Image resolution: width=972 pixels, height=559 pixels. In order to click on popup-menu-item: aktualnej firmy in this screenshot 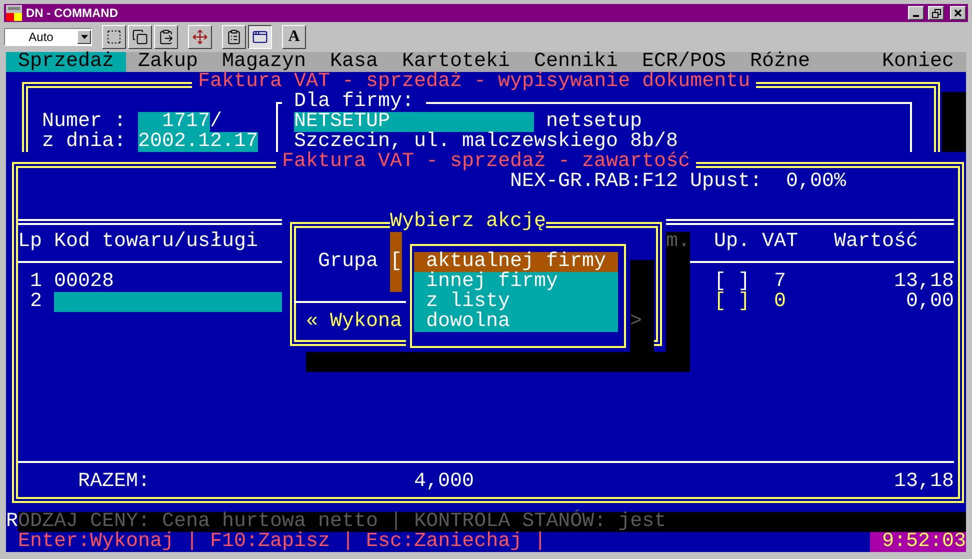, I will do `click(516, 262)`.